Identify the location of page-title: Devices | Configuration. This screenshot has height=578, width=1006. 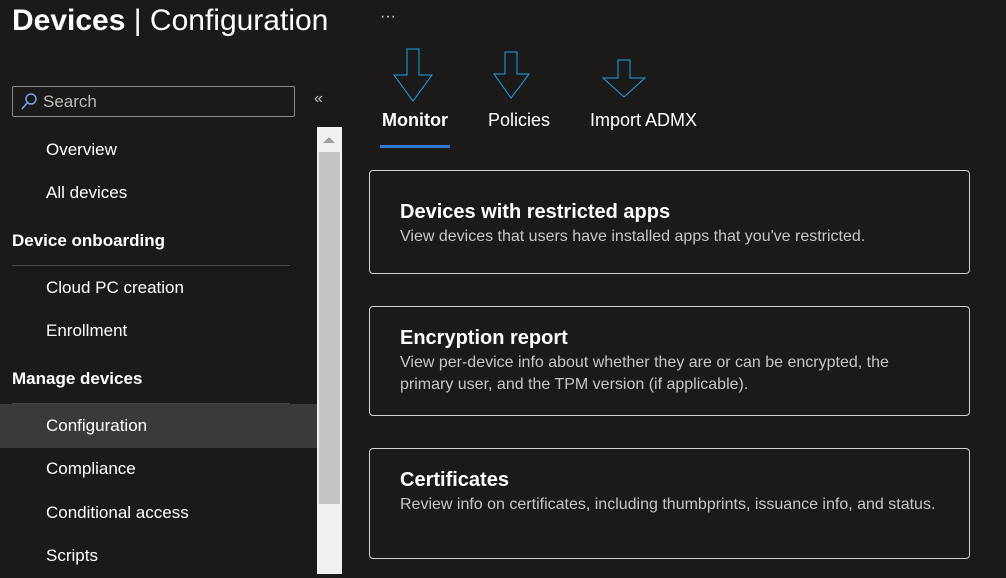
(170, 21).